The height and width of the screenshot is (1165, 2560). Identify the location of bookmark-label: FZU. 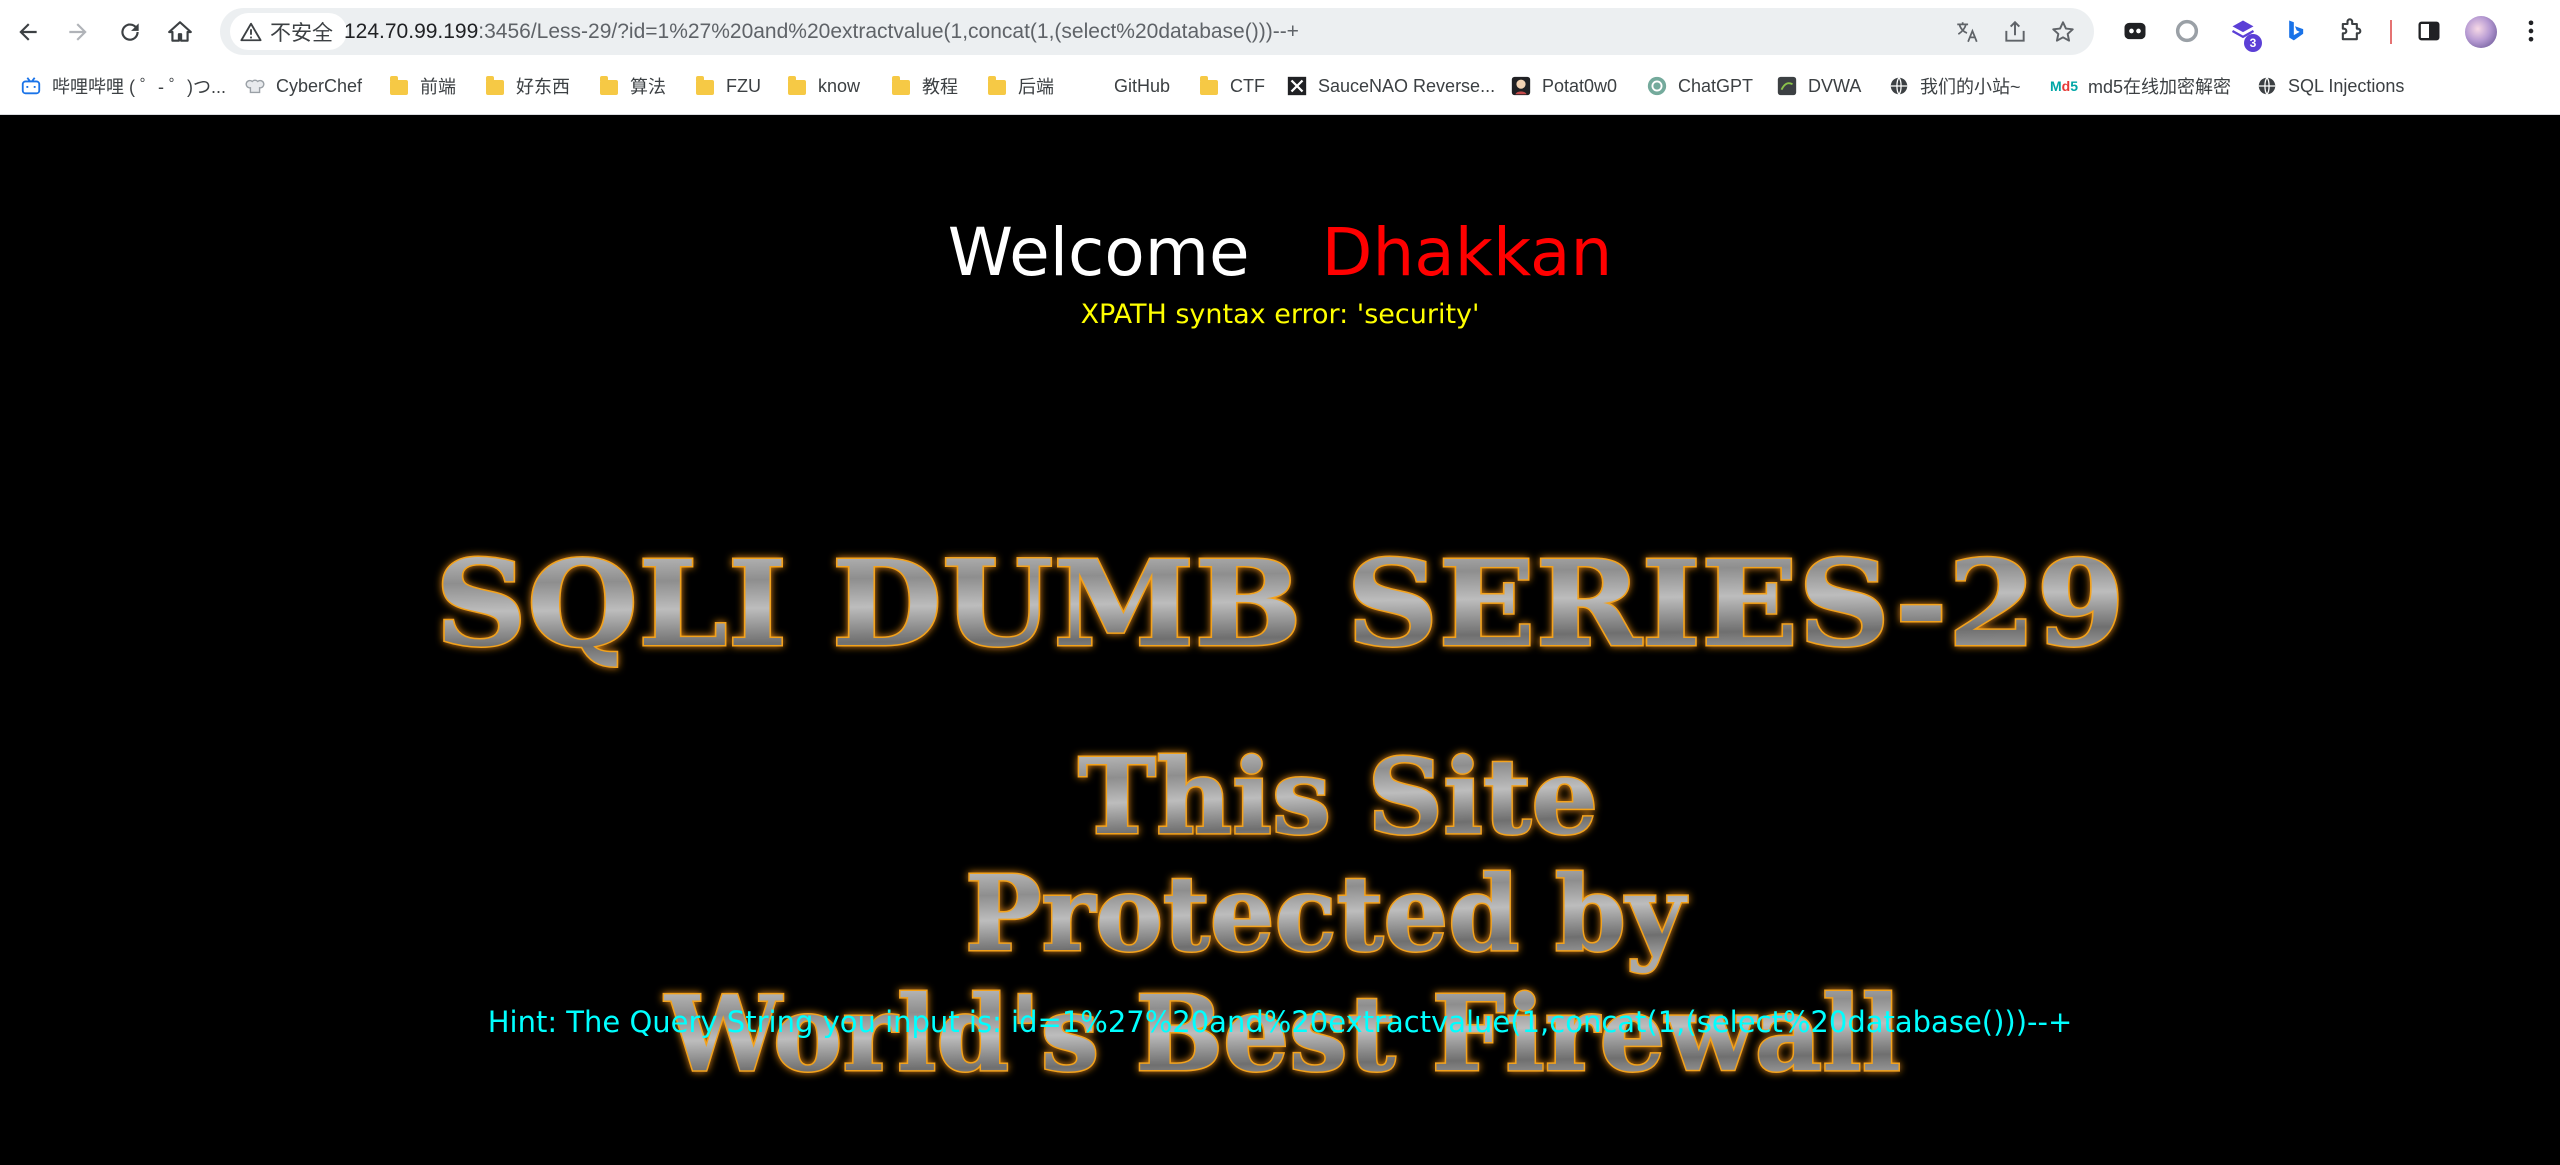
(743, 85).